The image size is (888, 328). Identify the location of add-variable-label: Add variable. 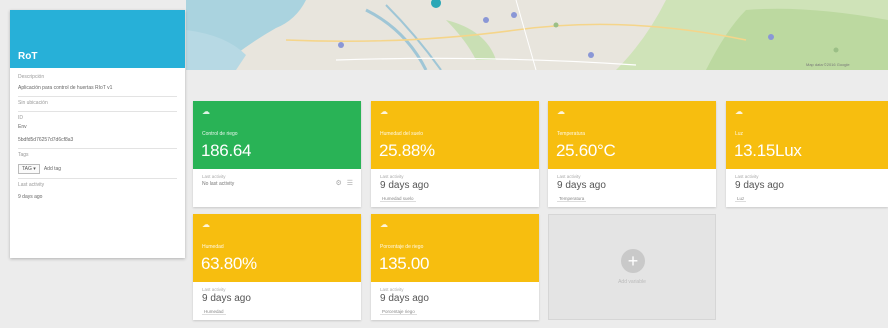
(632, 282).